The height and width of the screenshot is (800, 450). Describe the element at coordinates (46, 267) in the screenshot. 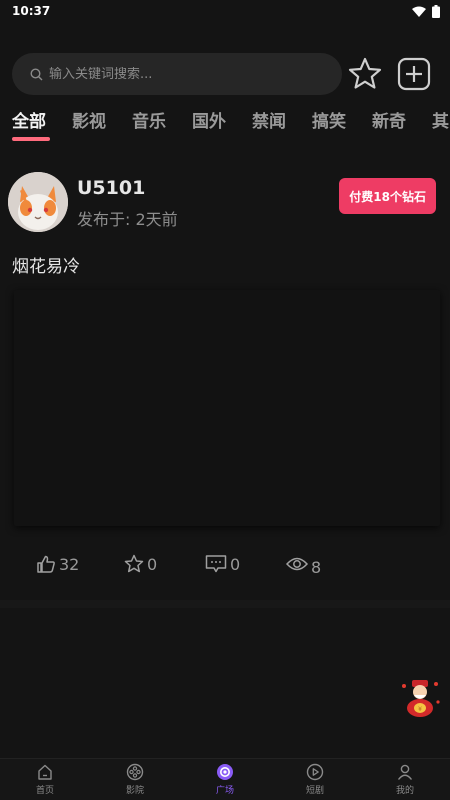

I see `post-title: 烟花易冷` at that location.